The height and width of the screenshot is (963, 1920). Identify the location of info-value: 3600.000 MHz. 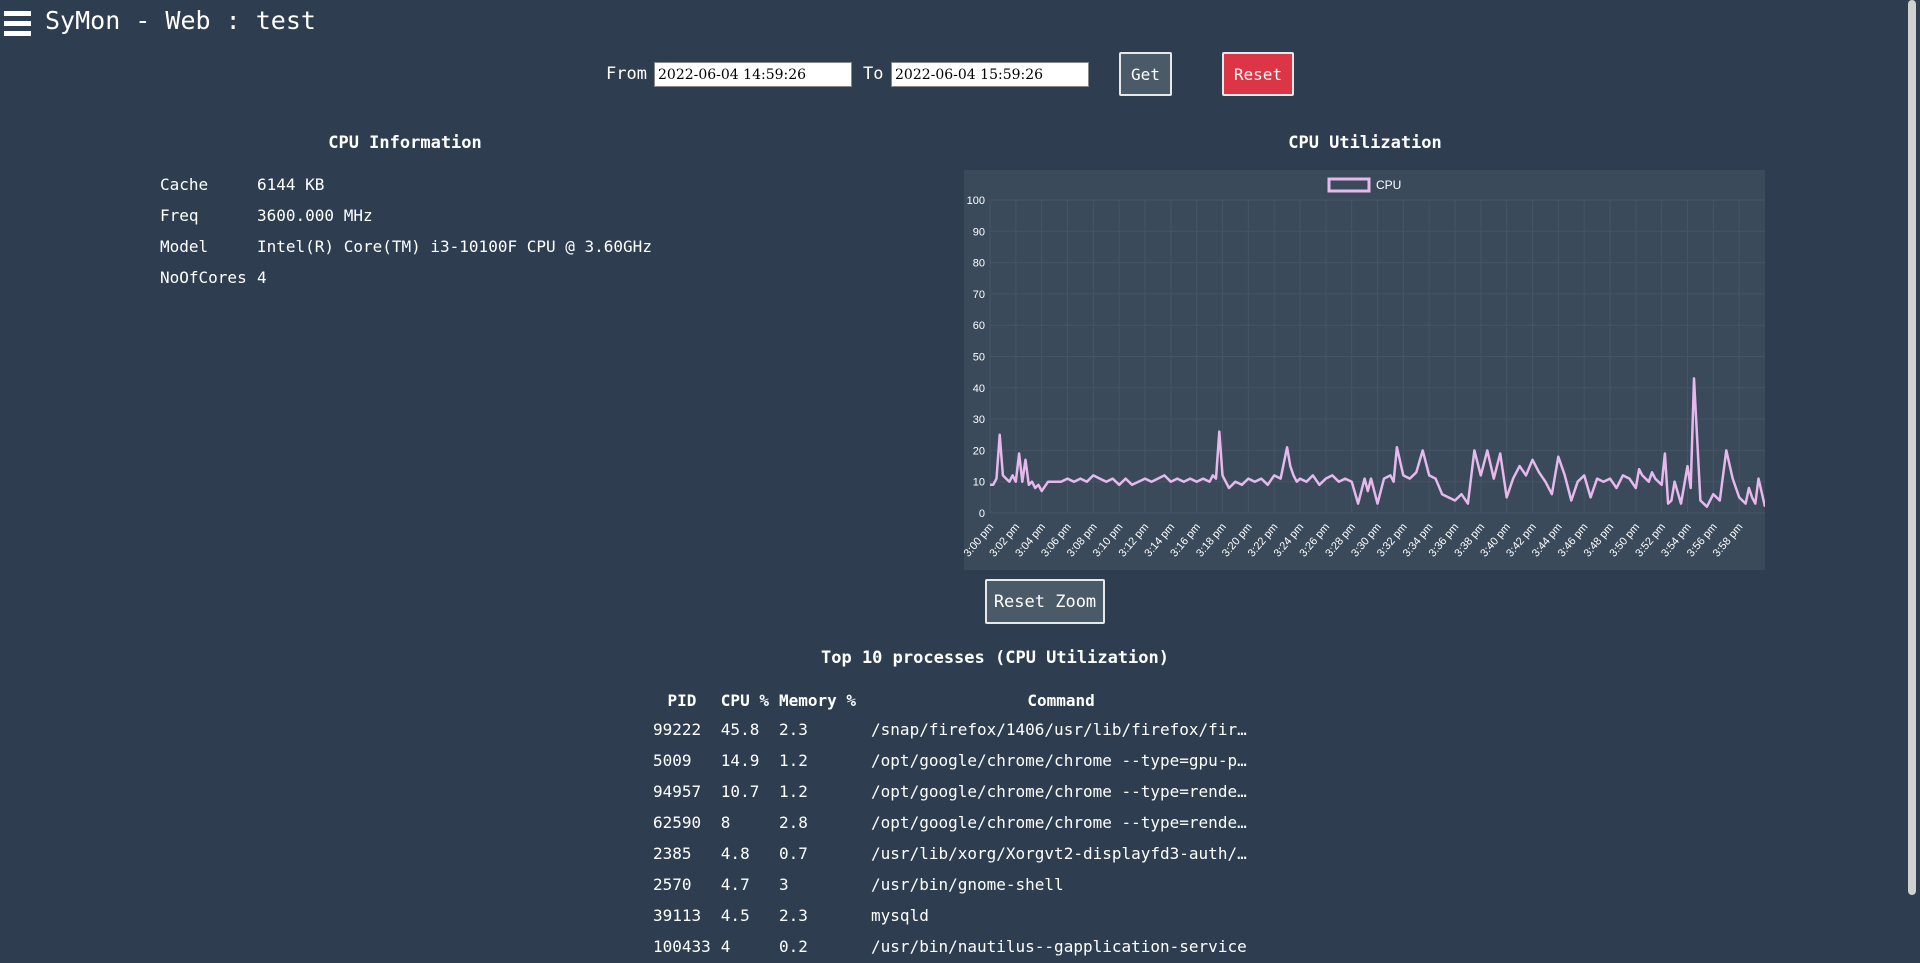
(315, 215).